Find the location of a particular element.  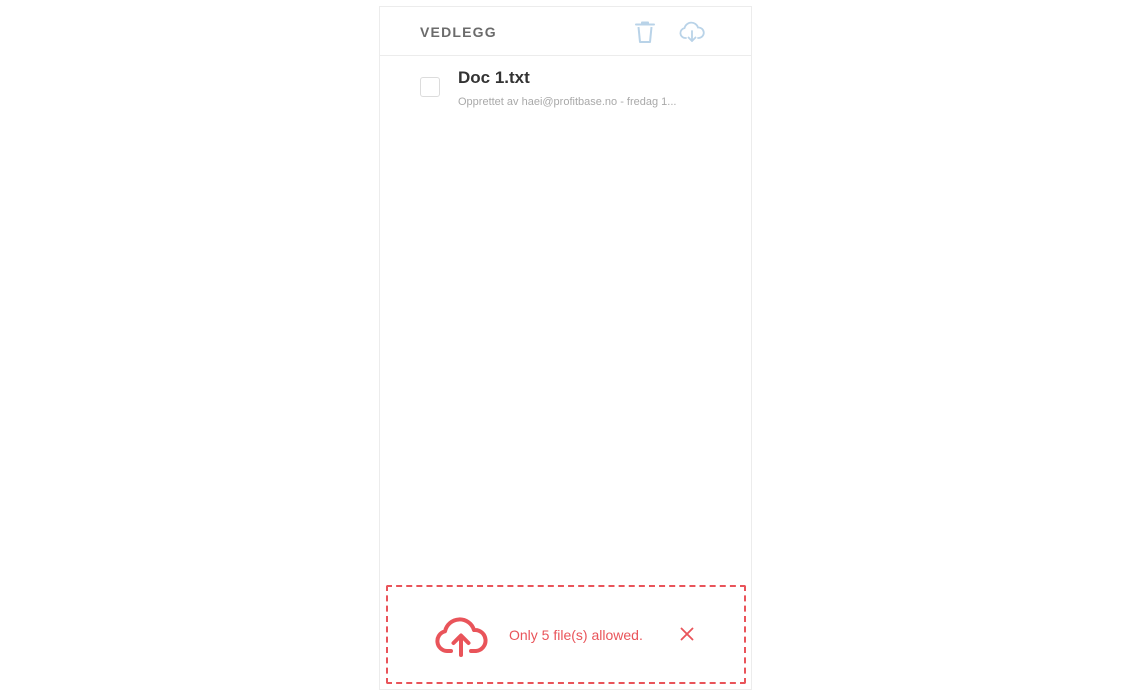

delete-button is located at coordinates (645, 32).